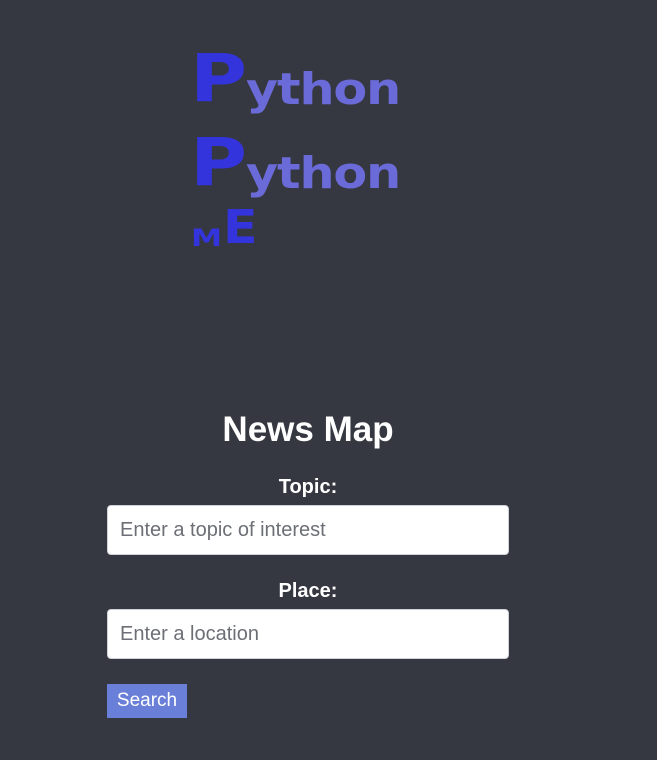  What do you see at coordinates (308, 530) in the screenshot?
I see `topic-input` at bounding box center [308, 530].